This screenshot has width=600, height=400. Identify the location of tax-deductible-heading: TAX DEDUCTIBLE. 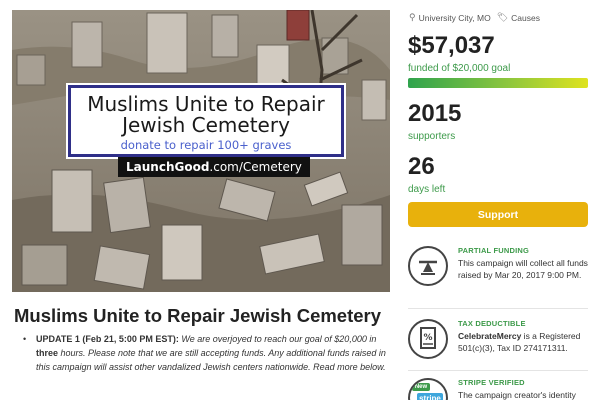
(492, 323).